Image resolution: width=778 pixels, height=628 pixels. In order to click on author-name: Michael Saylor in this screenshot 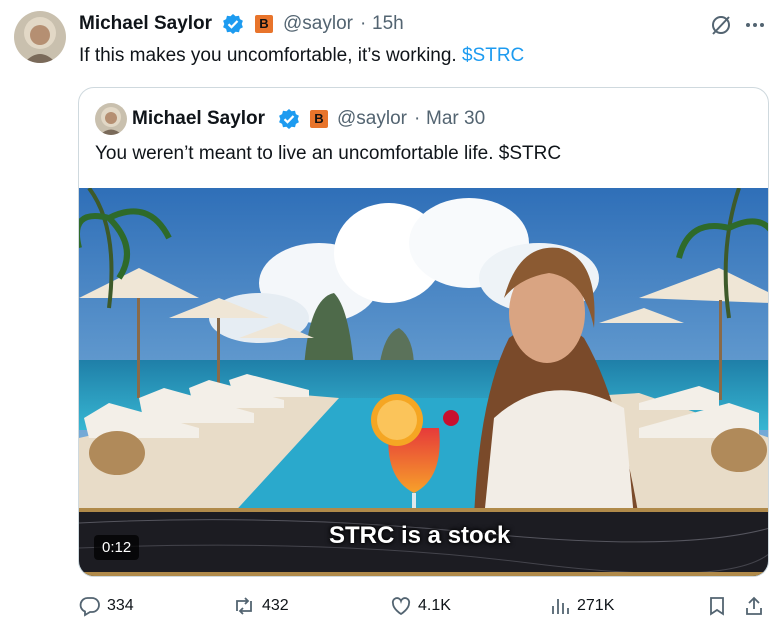, I will do `click(145, 24)`.